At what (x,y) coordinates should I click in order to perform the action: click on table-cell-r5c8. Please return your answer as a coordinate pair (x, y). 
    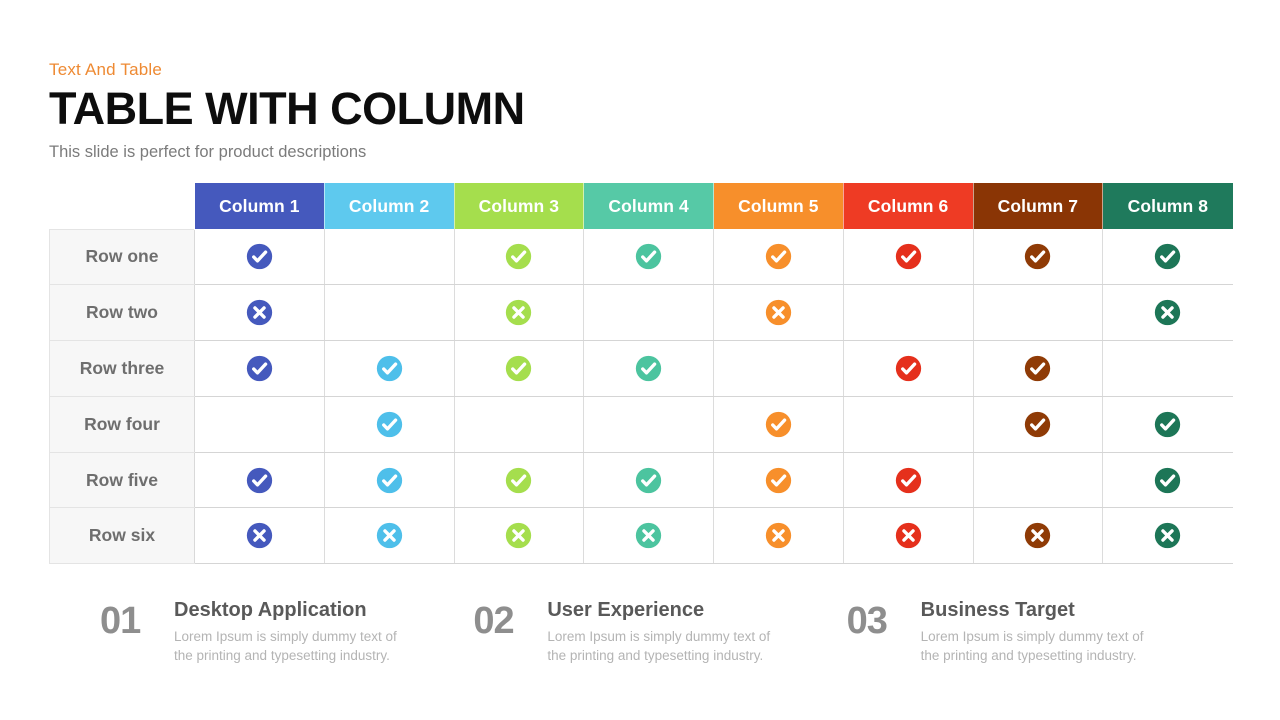
    Looking at the image, I should click on (1167, 480).